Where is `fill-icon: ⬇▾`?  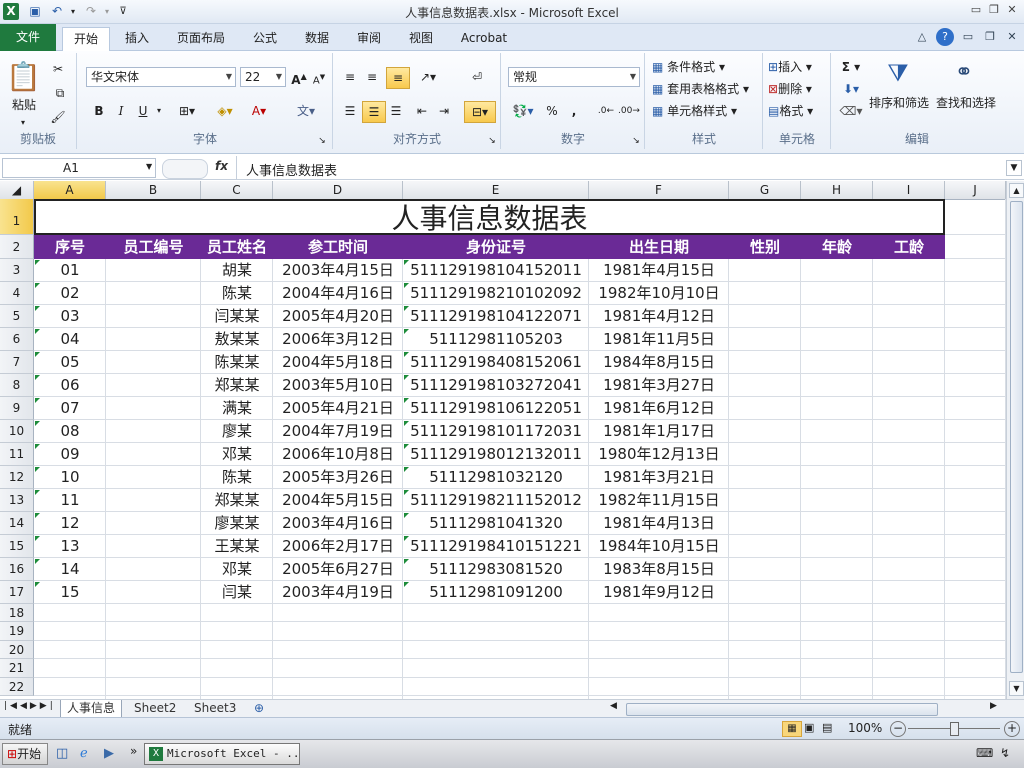 fill-icon: ⬇▾ is located at coordinates (851, 89).